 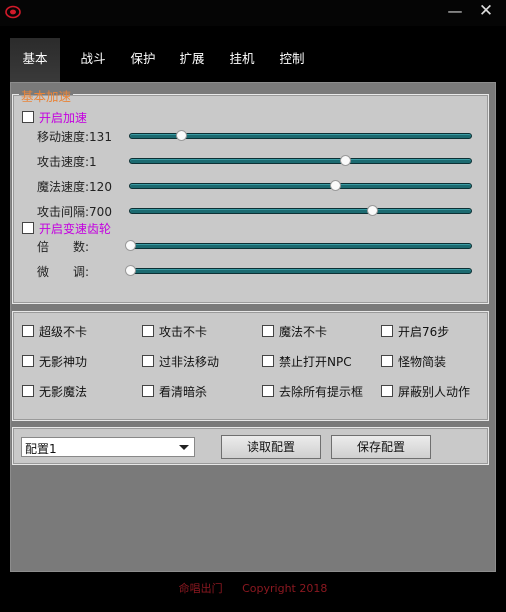 I want to click on enable-speed-label: 开启加速, so click(x=63, y=118).